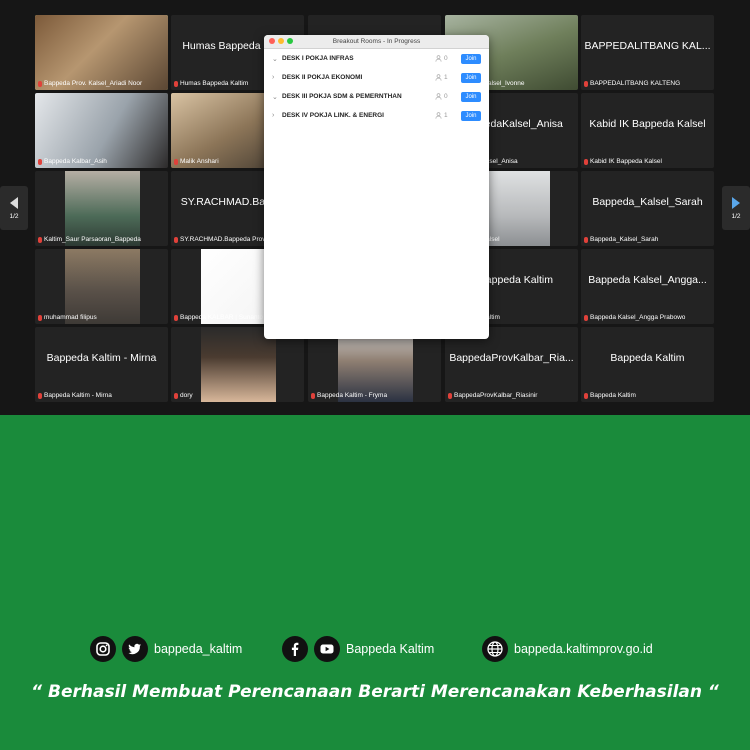  I want to click on social-instagram-twitter: bappeda_kaltim, so click(166, 649).